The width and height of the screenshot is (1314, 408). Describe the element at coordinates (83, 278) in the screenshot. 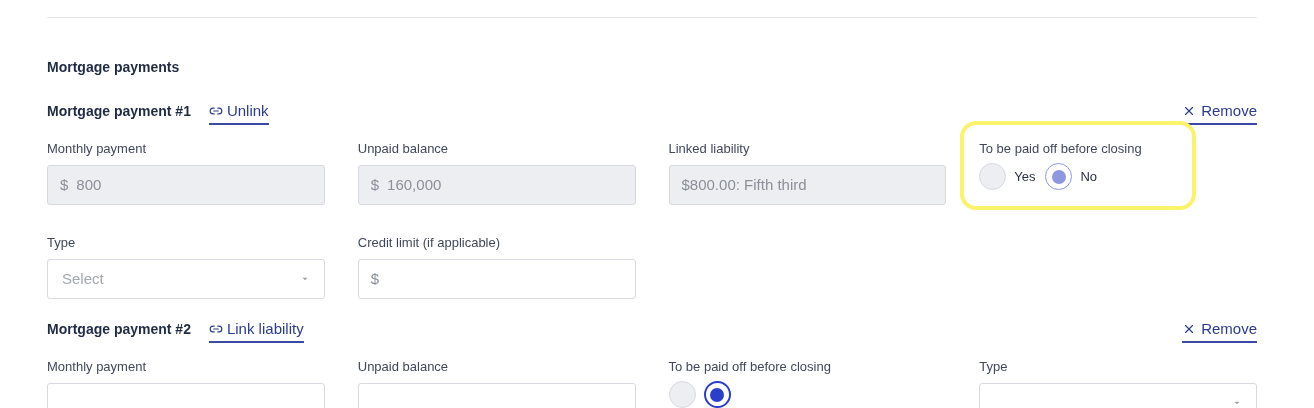

I see `select-placeholder: Select` at that location.